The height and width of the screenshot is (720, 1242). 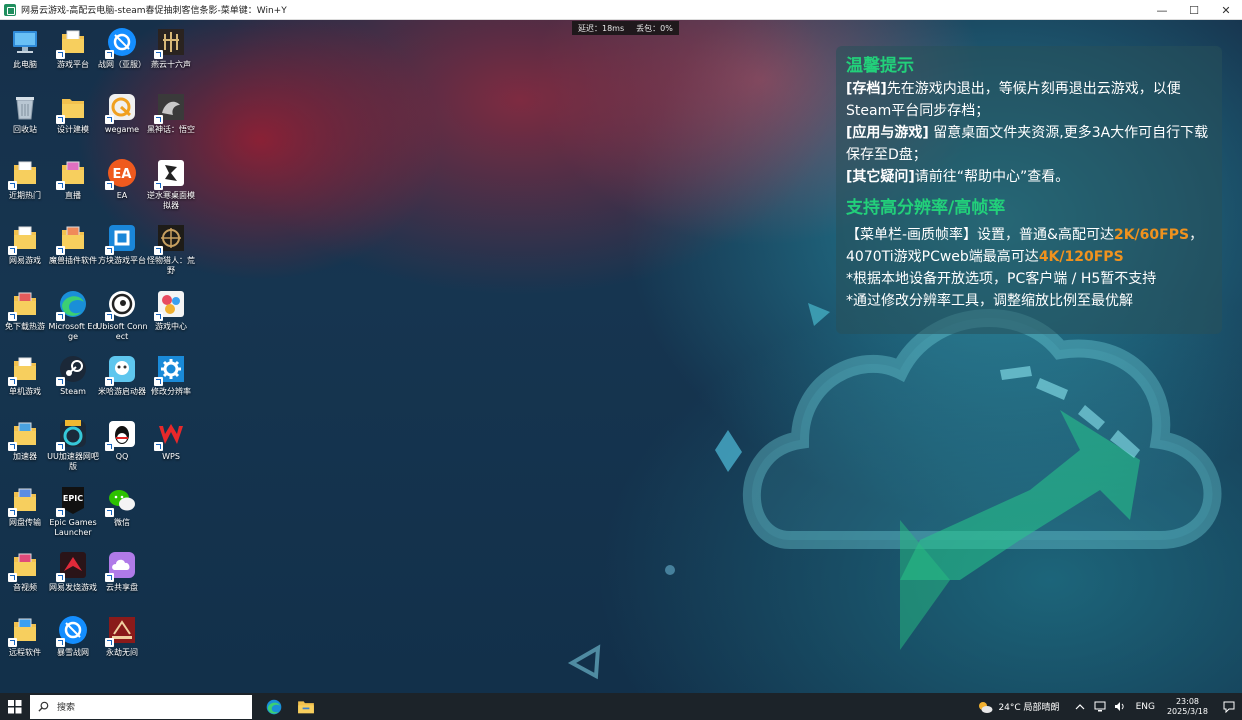 I want to click on desktop-icon-mihoyo: 米哈游启动器, so click(x=122, y=375).